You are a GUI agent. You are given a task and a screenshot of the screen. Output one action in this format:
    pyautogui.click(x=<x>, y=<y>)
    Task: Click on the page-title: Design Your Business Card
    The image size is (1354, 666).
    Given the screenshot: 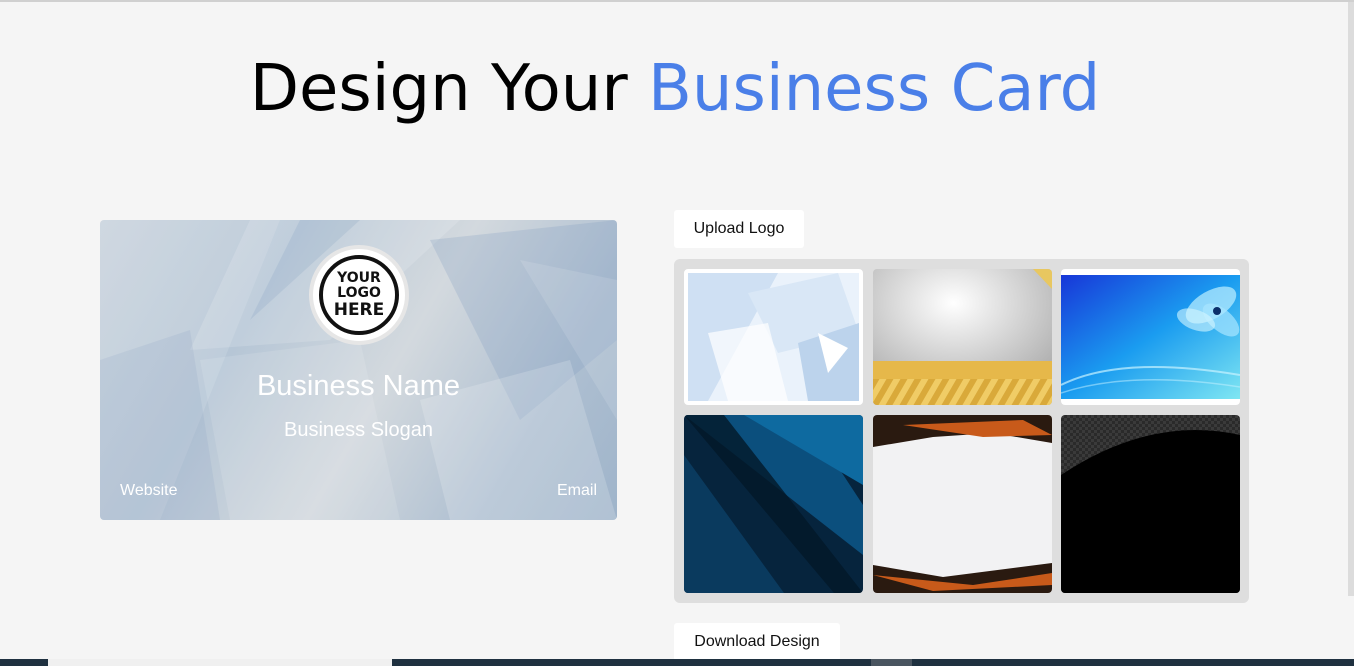 What is the action you would take?
    pyautogui.click(x=675, y=89)
    